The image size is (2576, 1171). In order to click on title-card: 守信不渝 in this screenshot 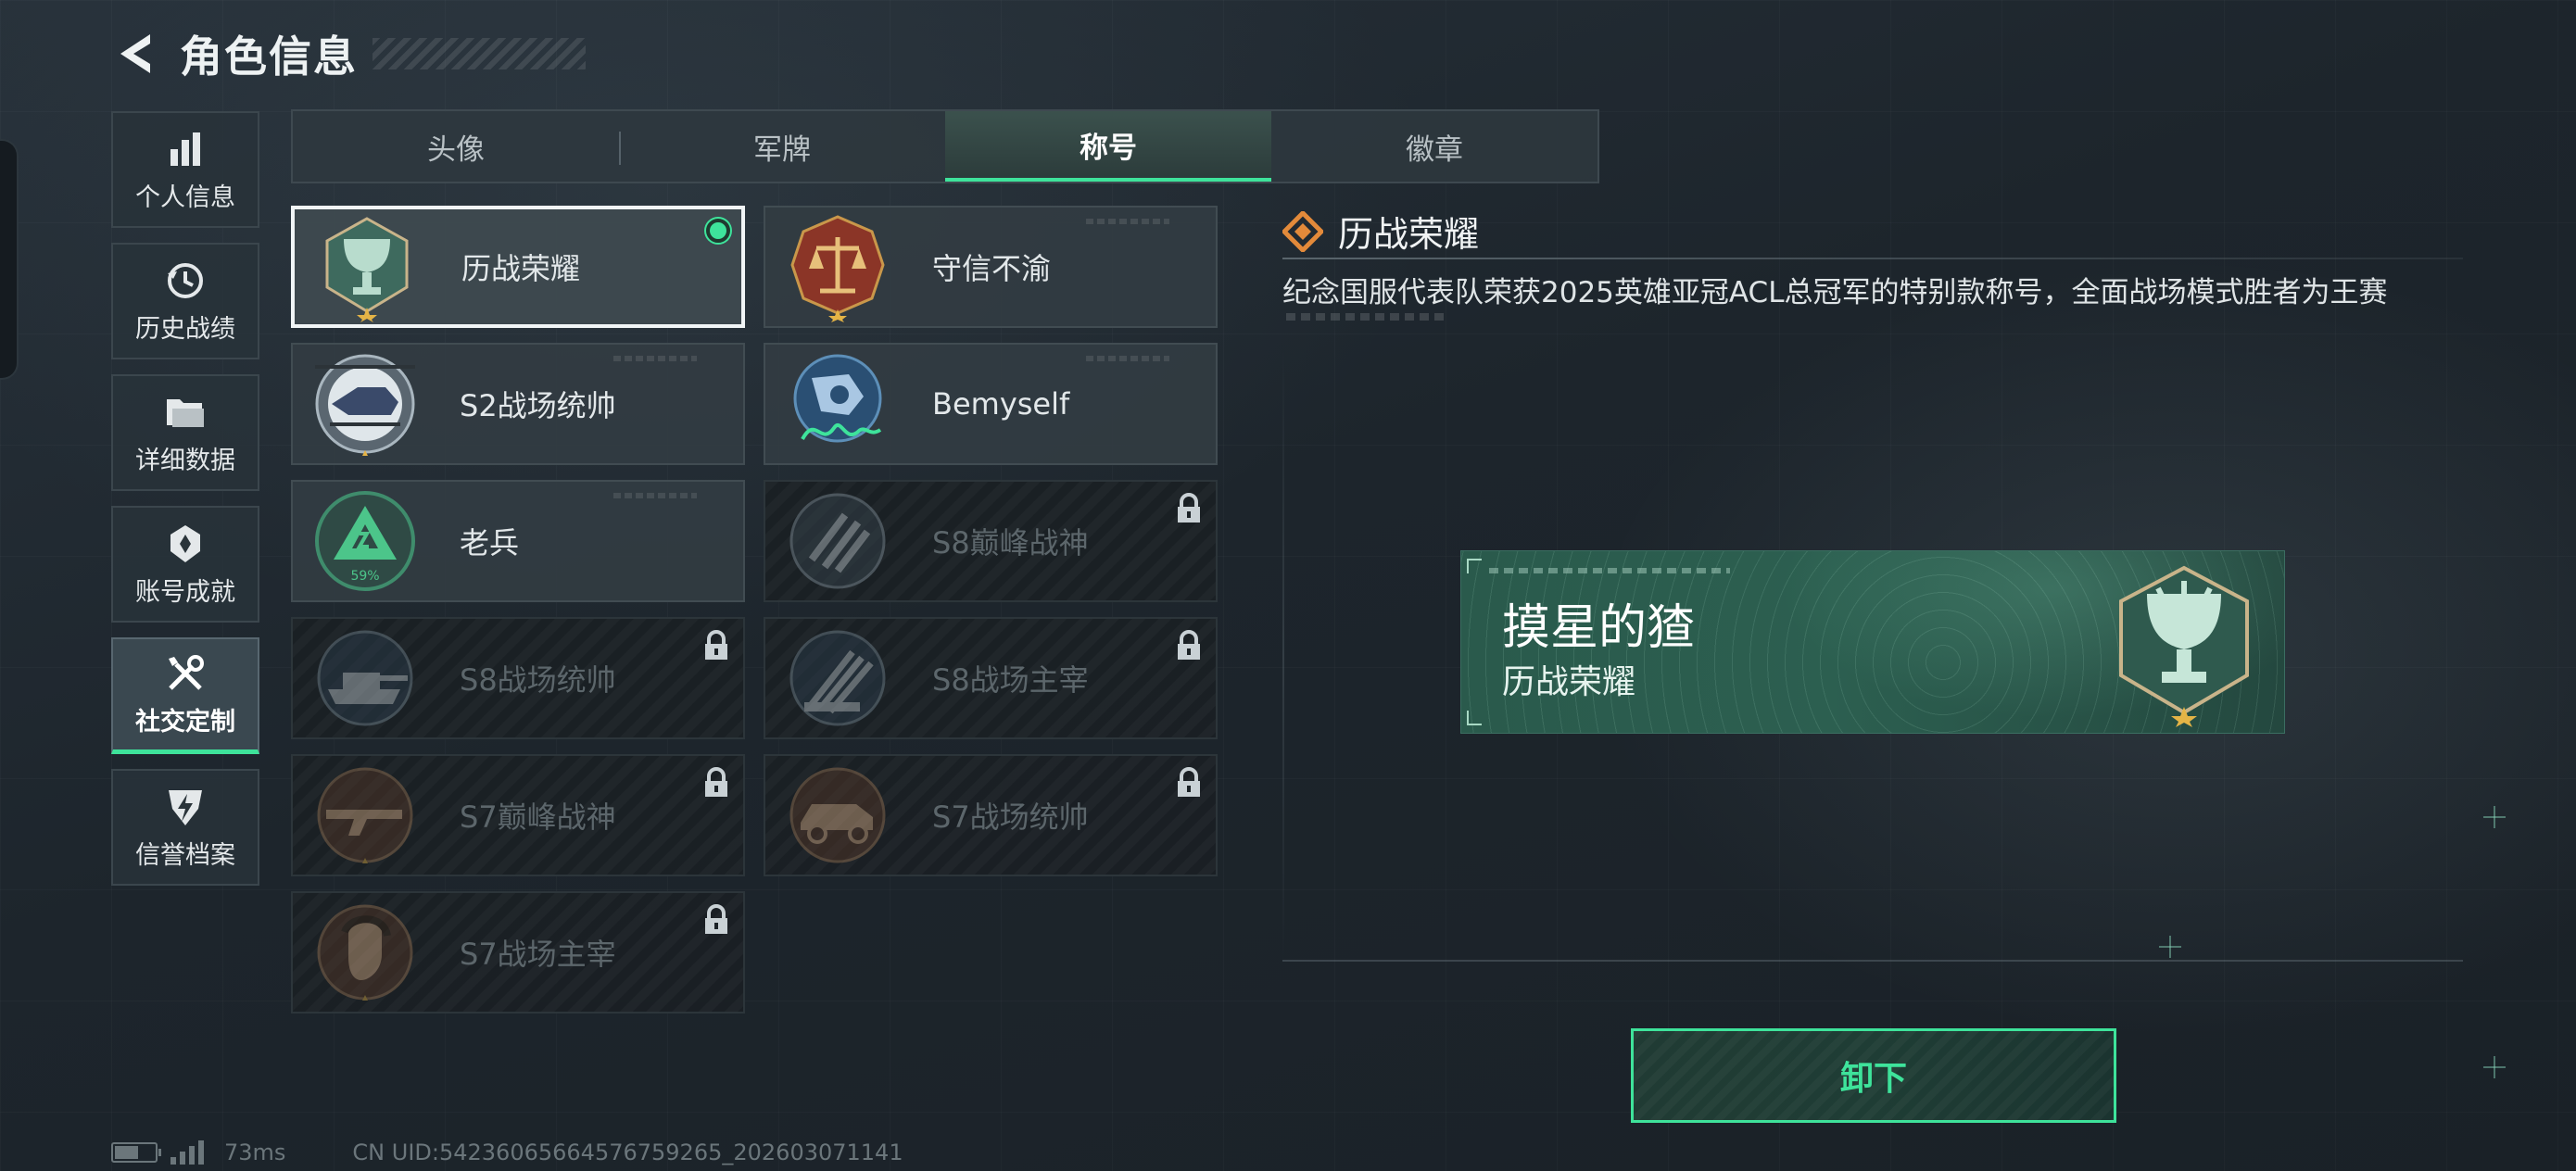, I will do `click(991, 267)`.